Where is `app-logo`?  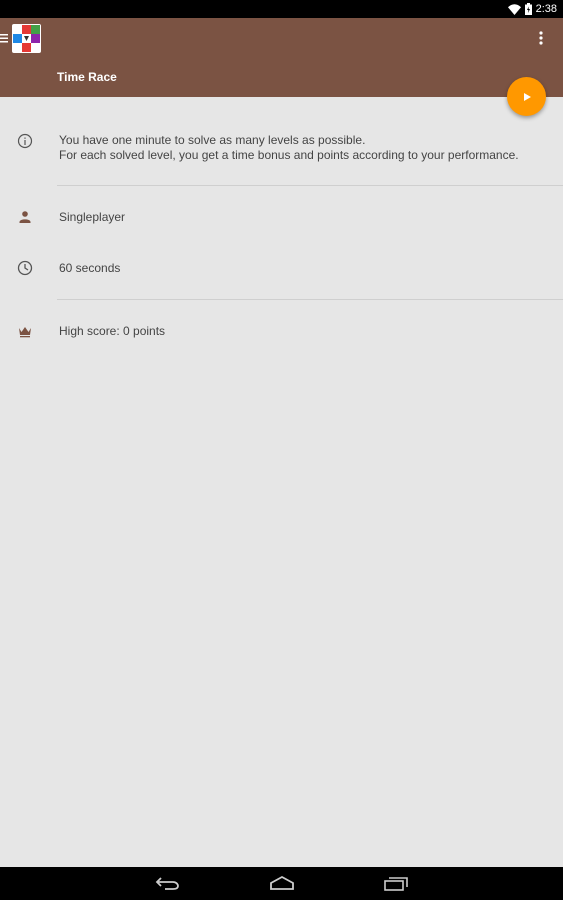
app-logo is located at coordinates (26, 38).